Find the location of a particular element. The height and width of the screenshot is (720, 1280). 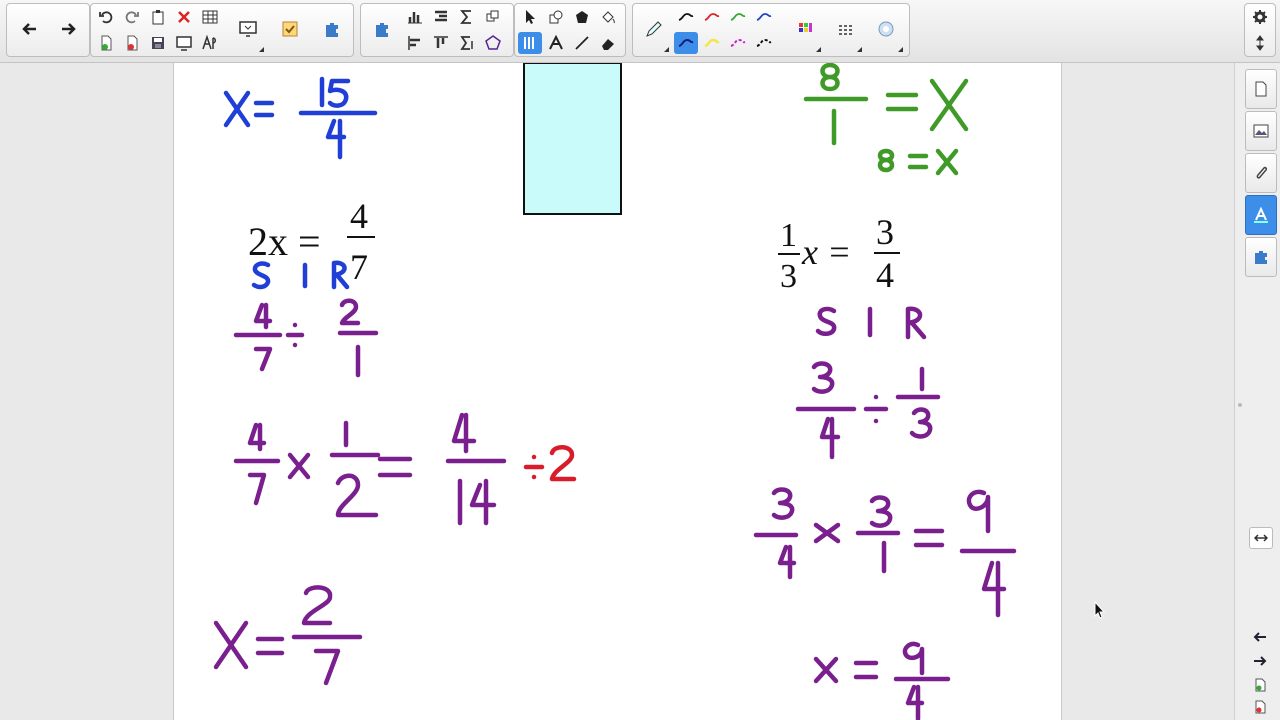

page-icon is located at coordinates (1261, 89).